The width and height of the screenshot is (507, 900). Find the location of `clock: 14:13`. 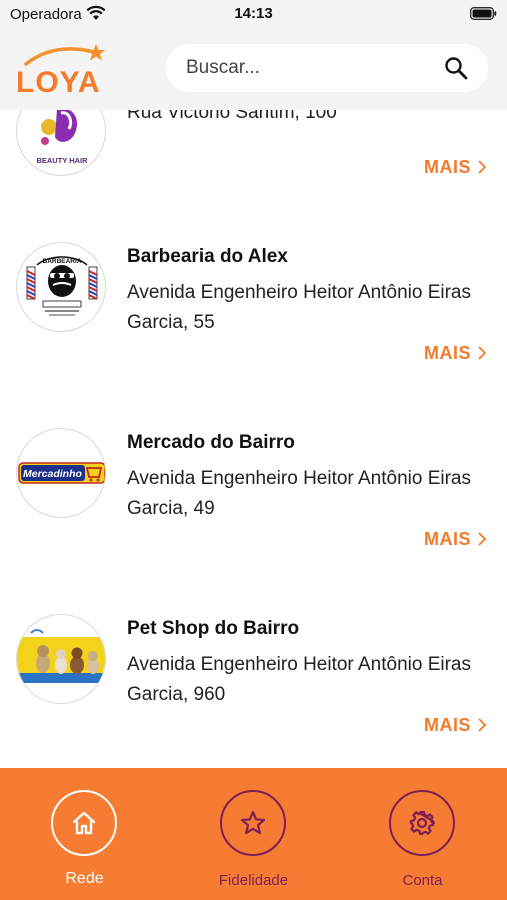

clock: 14:13 is located at coordinates (253, 13).